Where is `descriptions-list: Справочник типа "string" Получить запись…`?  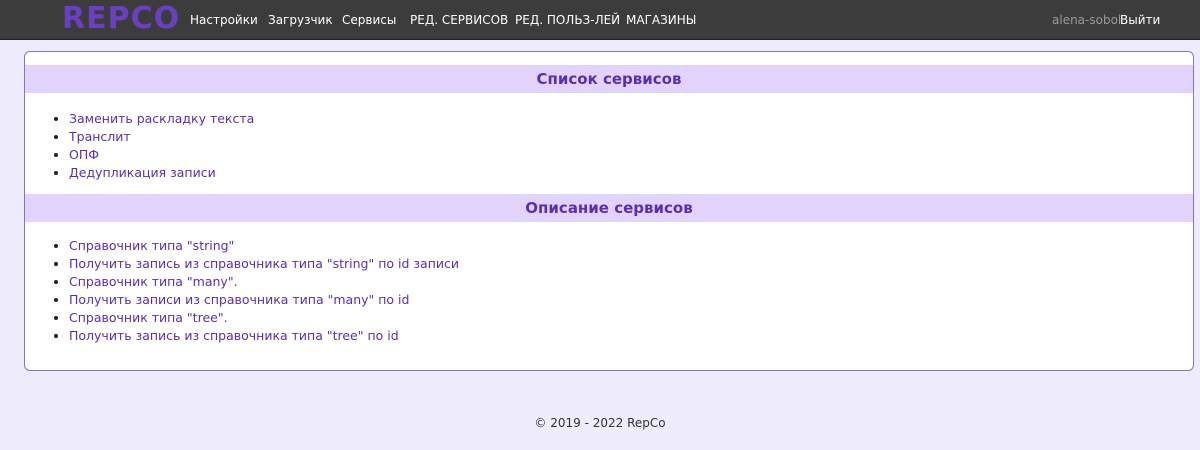 descriptions-list: Справочник типа "string" Получить запись… is located at coordinates (257, 291).